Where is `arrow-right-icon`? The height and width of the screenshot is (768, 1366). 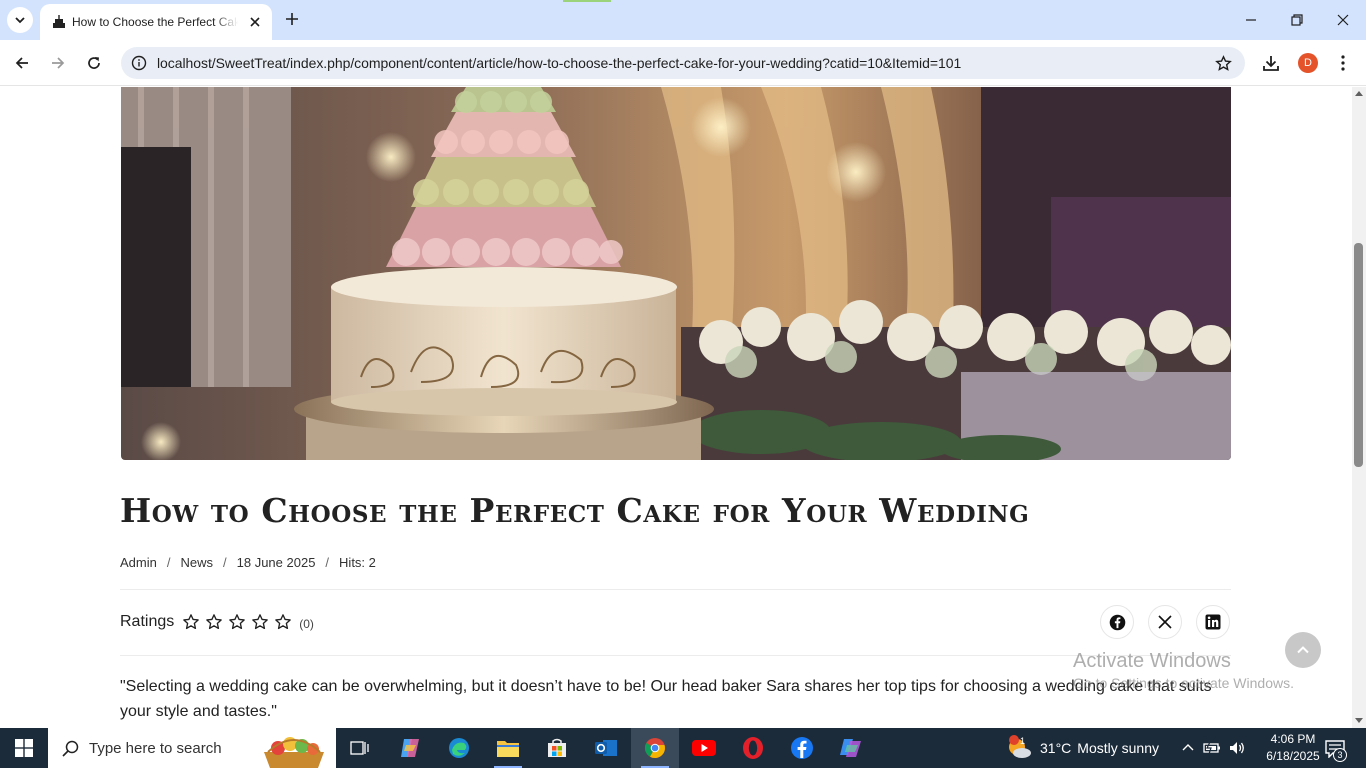 arrow-right-icon is located at coordinates (58, 63).